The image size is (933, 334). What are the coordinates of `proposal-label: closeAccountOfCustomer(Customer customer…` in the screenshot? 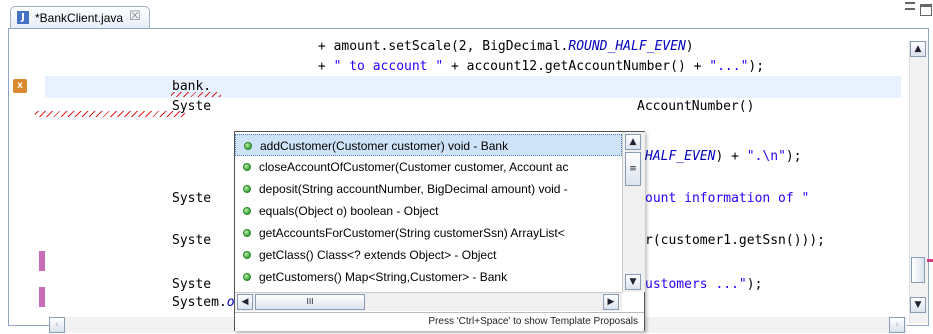 It's located at (414, 167).